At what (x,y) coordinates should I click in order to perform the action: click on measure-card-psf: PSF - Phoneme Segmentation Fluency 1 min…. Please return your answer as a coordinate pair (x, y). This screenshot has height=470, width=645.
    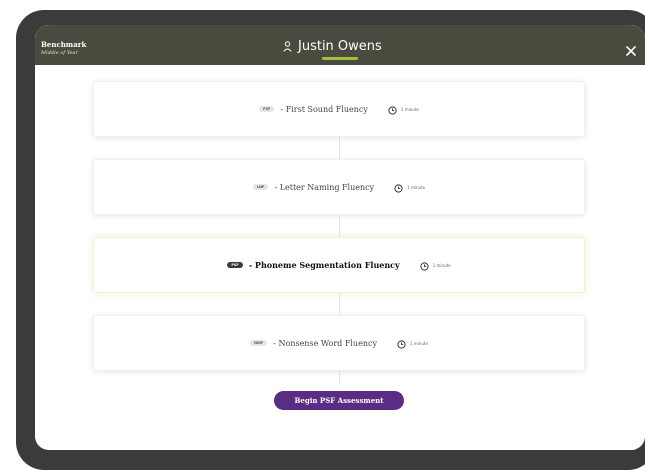
    Looking at the image, I should click on (339, 265).